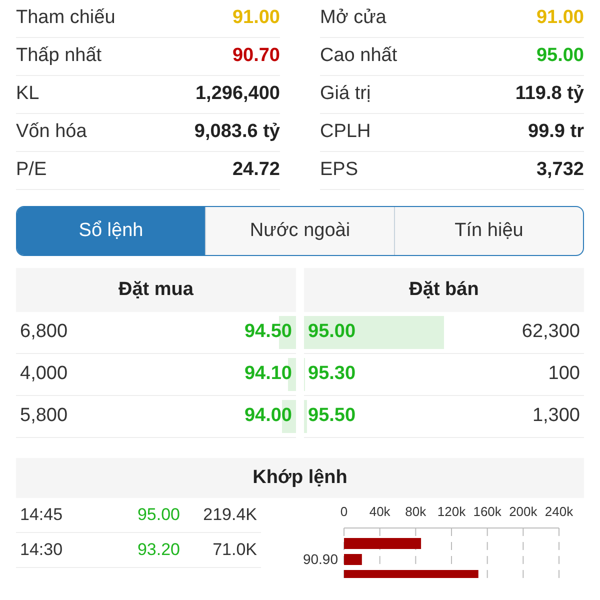 This screenshot has width=600, height=600. I want to click on stat-label: KL, so click(28, 94).